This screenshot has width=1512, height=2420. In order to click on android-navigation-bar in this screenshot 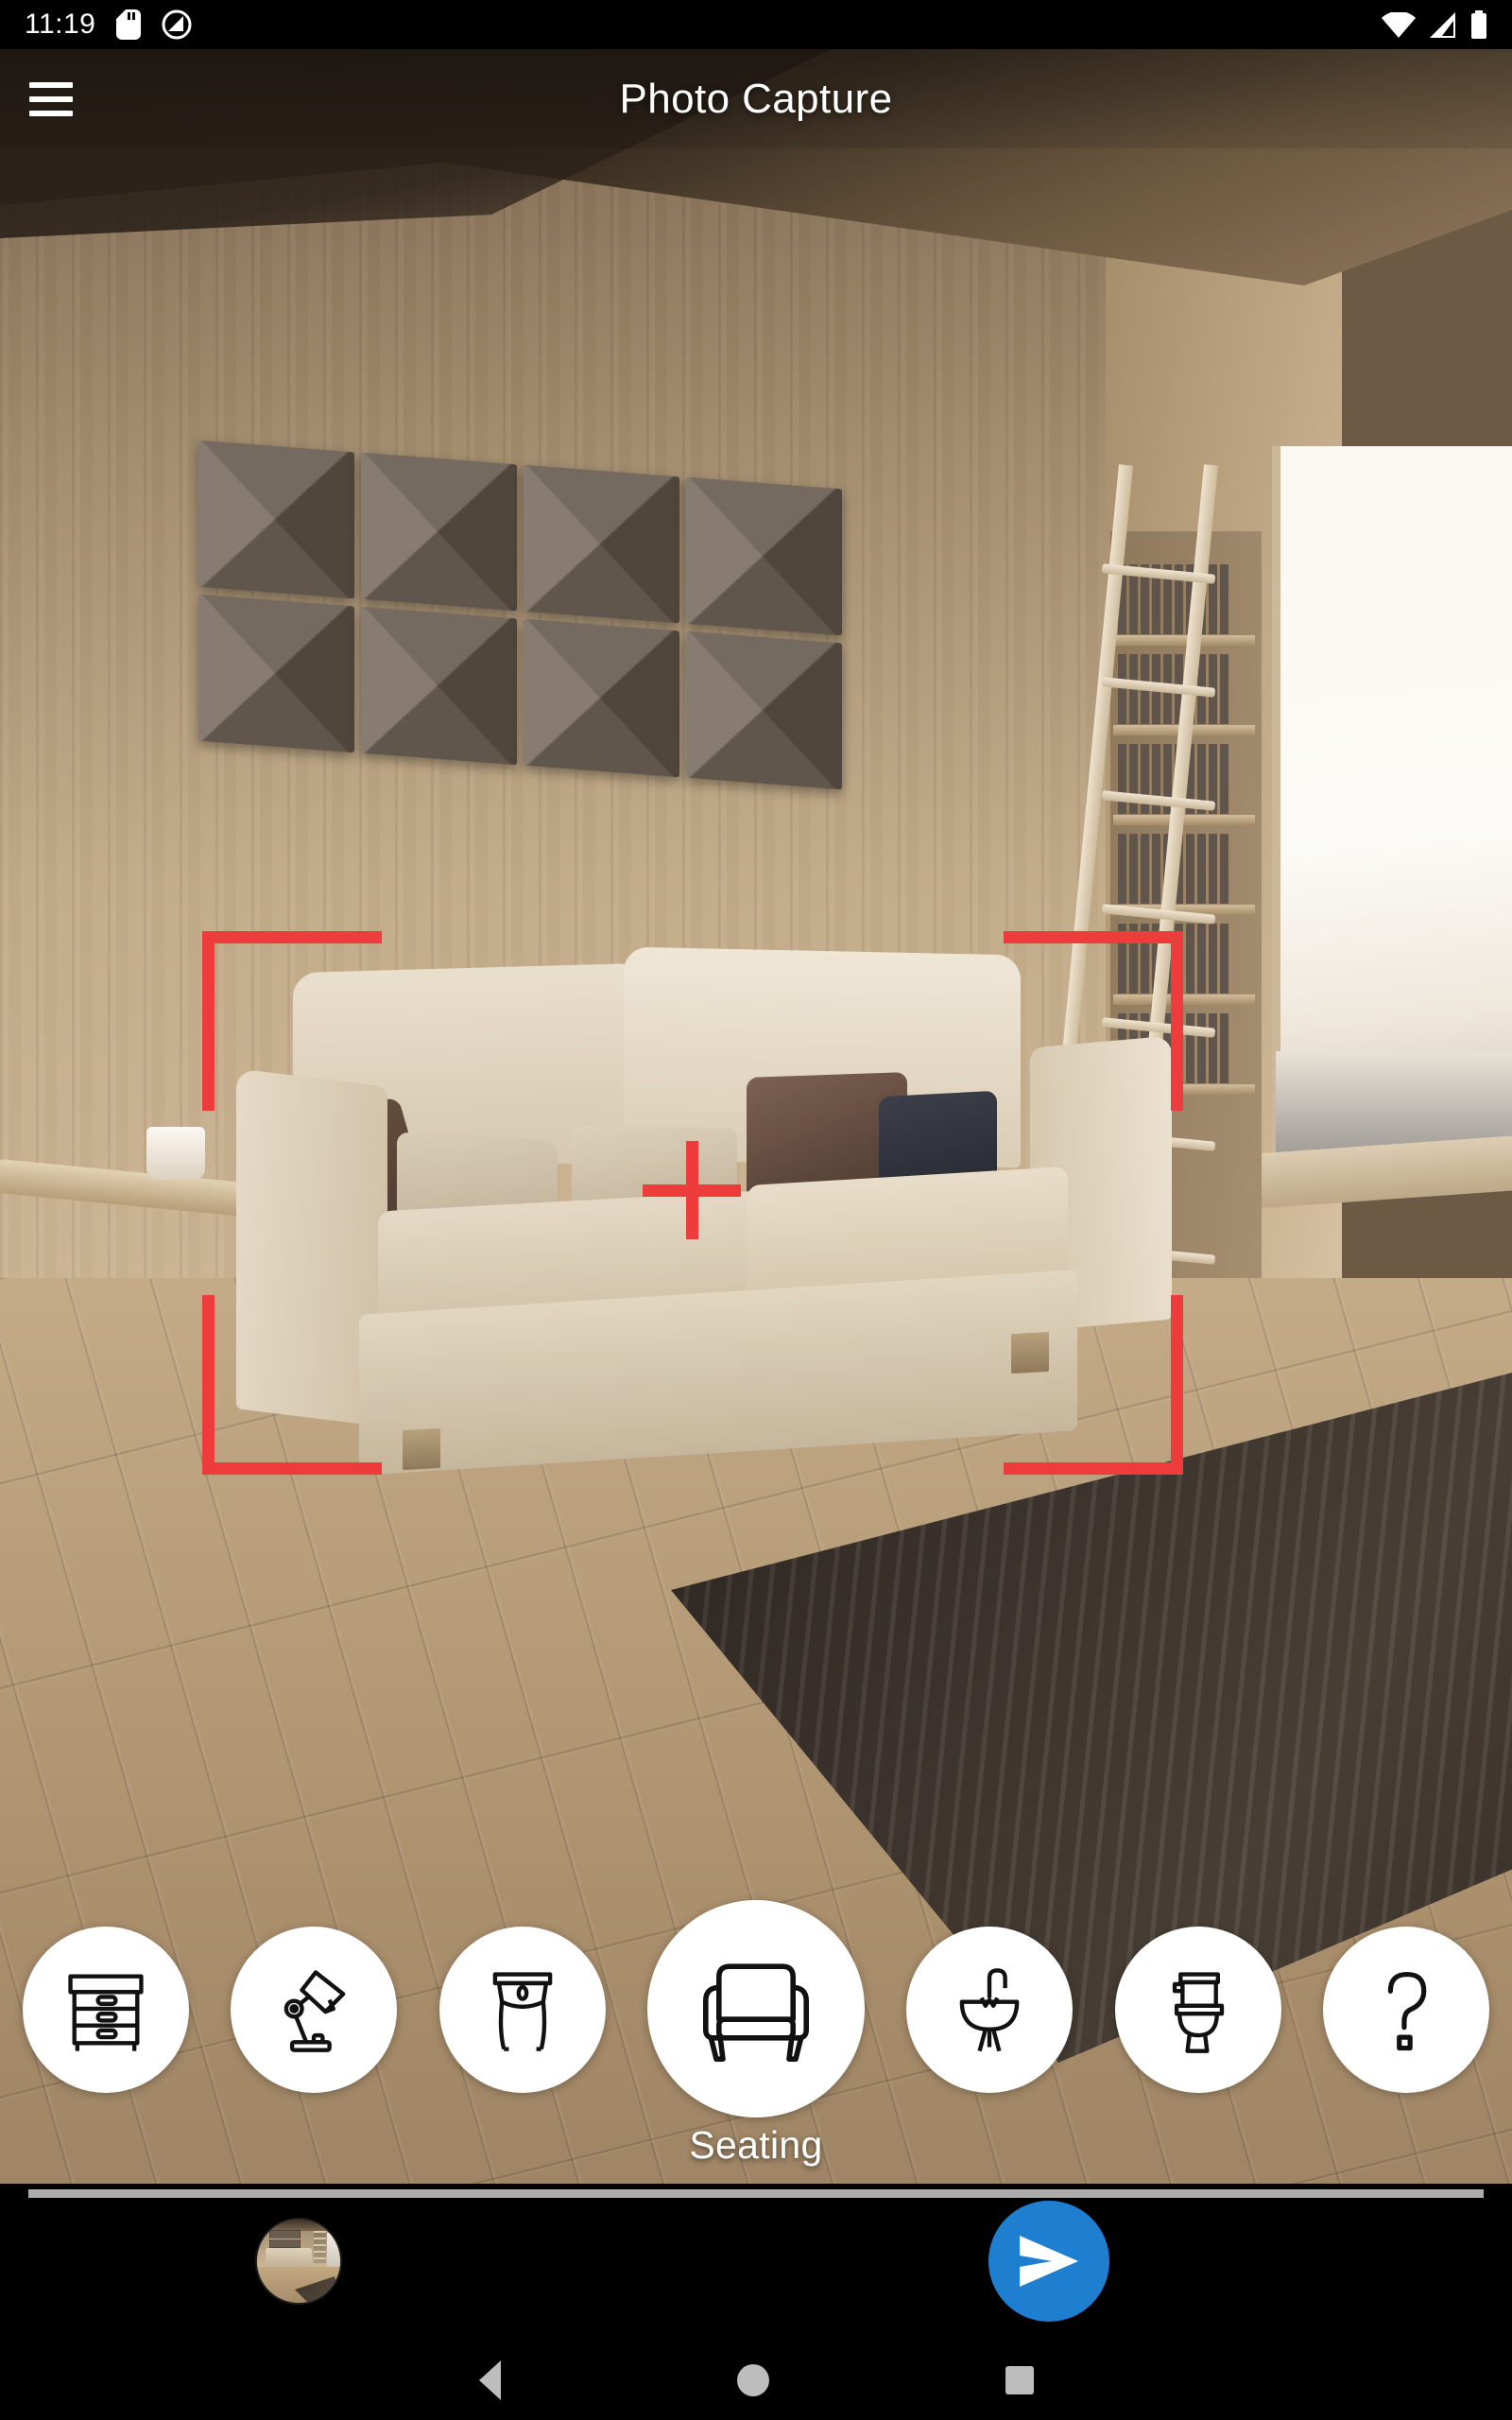, I will do `click(756, 2380)`.